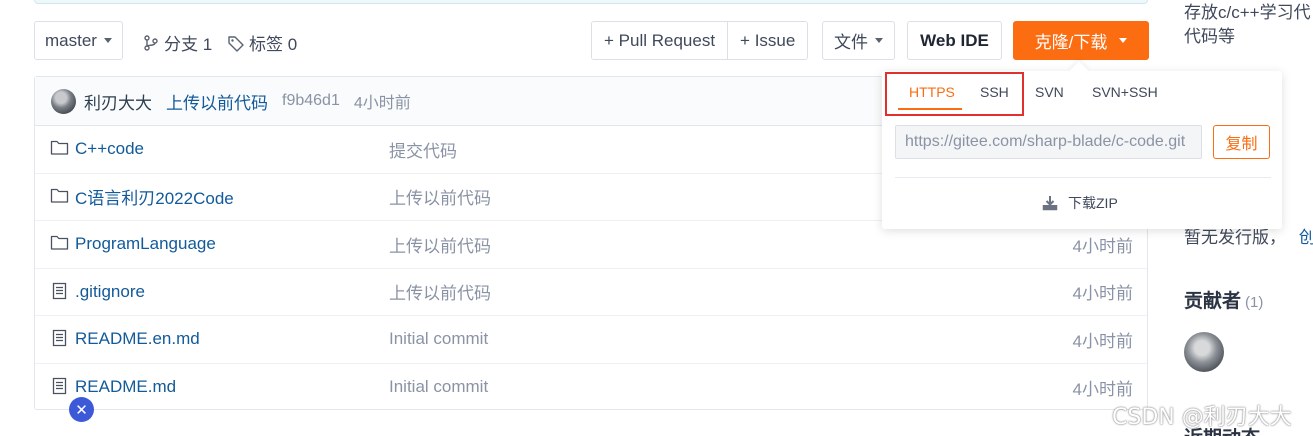 This screenshot has height=436, width=1313. Describe the element at coordinates (994, 92) in the screenshot. I see `tab-ssh: SSH` at that location.